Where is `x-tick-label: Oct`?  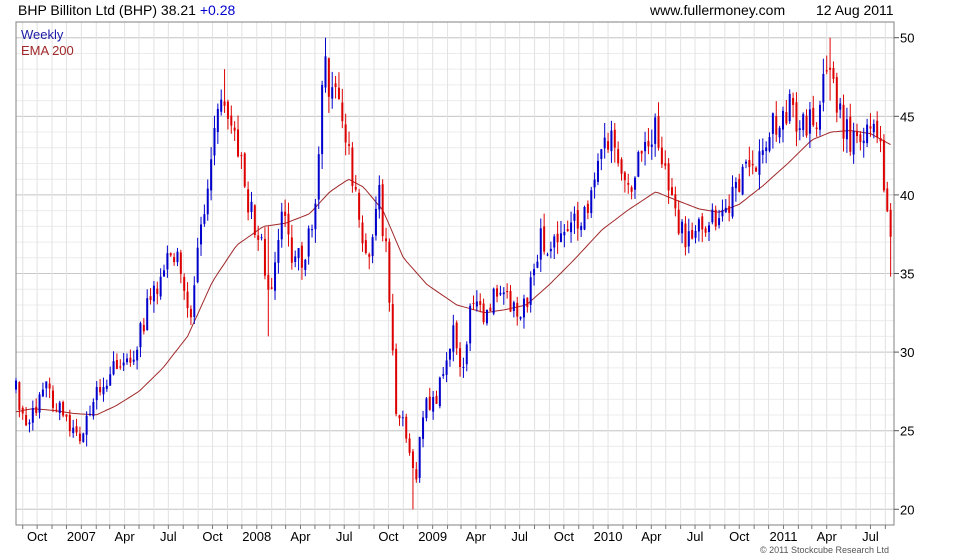 x-tick-label: Oct is located at coordinates (564, 536).